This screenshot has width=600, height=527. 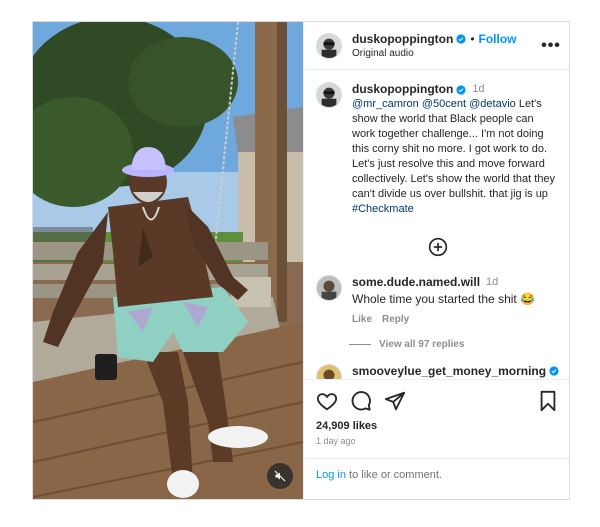 What do you see at coordinates (362, 319) in the screenshot?
I see `comment-like-button: Like` at bounding box center [362, 319].